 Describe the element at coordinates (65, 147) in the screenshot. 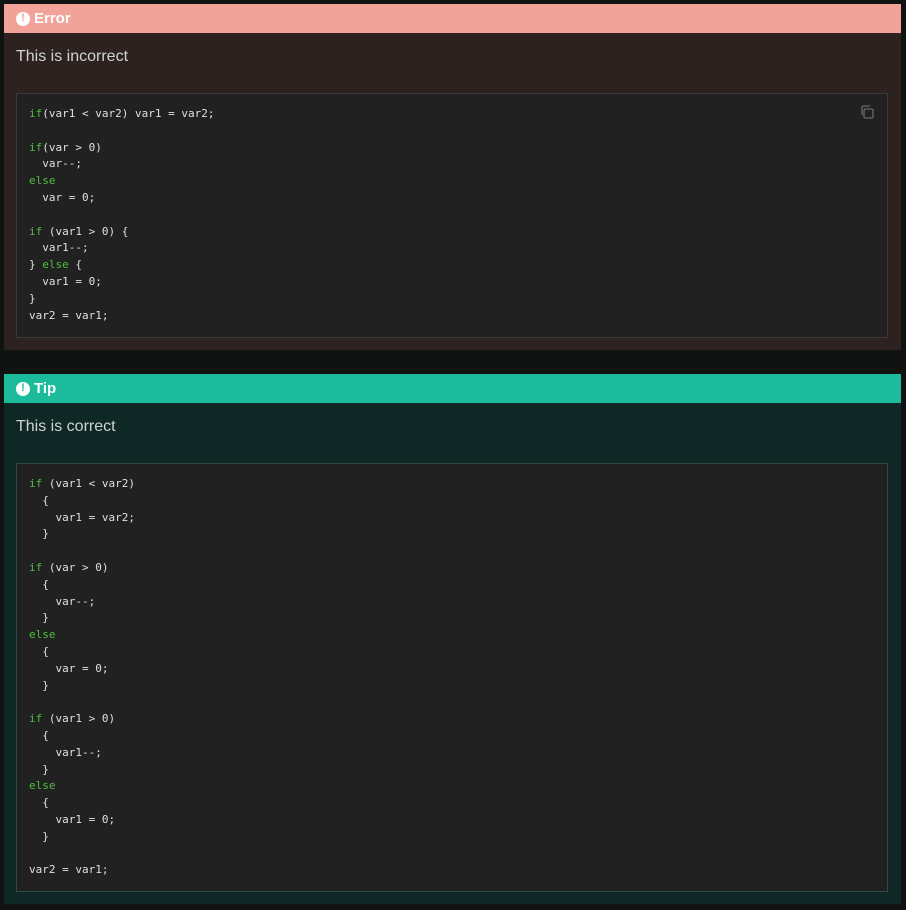

I see `code-line: if(var > 0)` at that location.